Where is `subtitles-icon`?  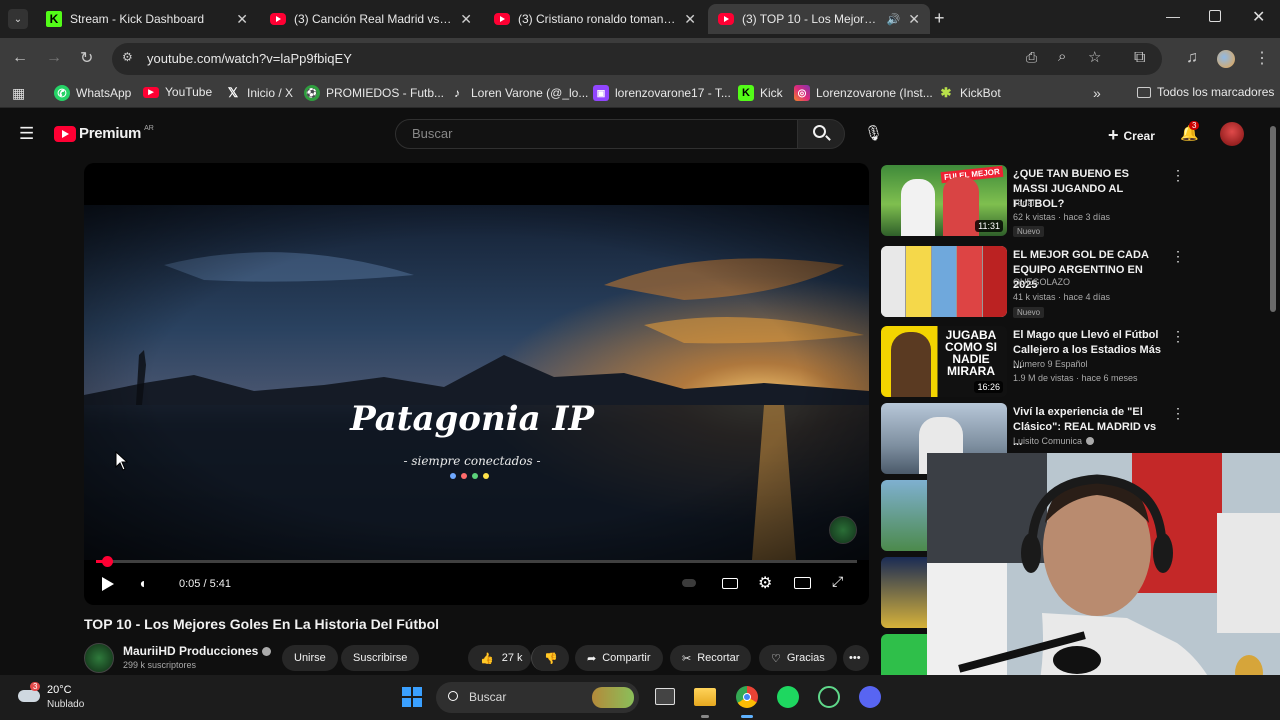
subtitles-icon is located at coordinates (730, 583).